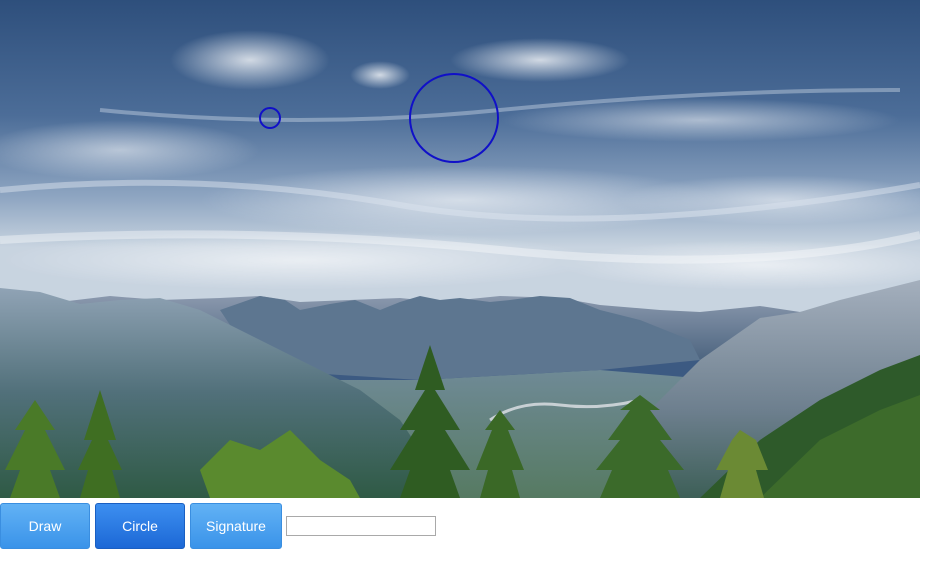 The image size is (937, 570). What do you see at coordinates (236, 526) in the screenshot?
I see `signature-button: Signature` at bounding box center [236, 526].